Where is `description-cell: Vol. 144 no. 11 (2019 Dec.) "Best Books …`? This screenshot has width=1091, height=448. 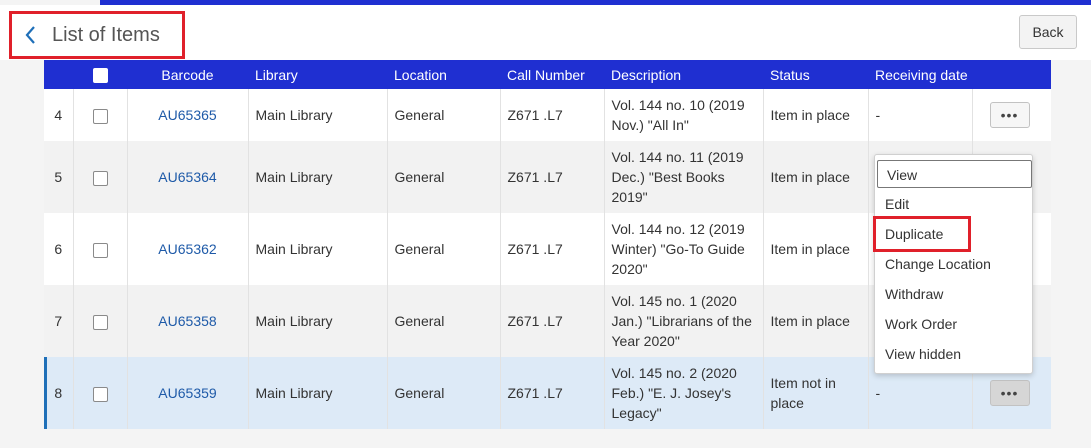
description-cell: Vol. 144 no. 11 (2019 Dec.) "Best Books … is located at coordinates (684, 177).